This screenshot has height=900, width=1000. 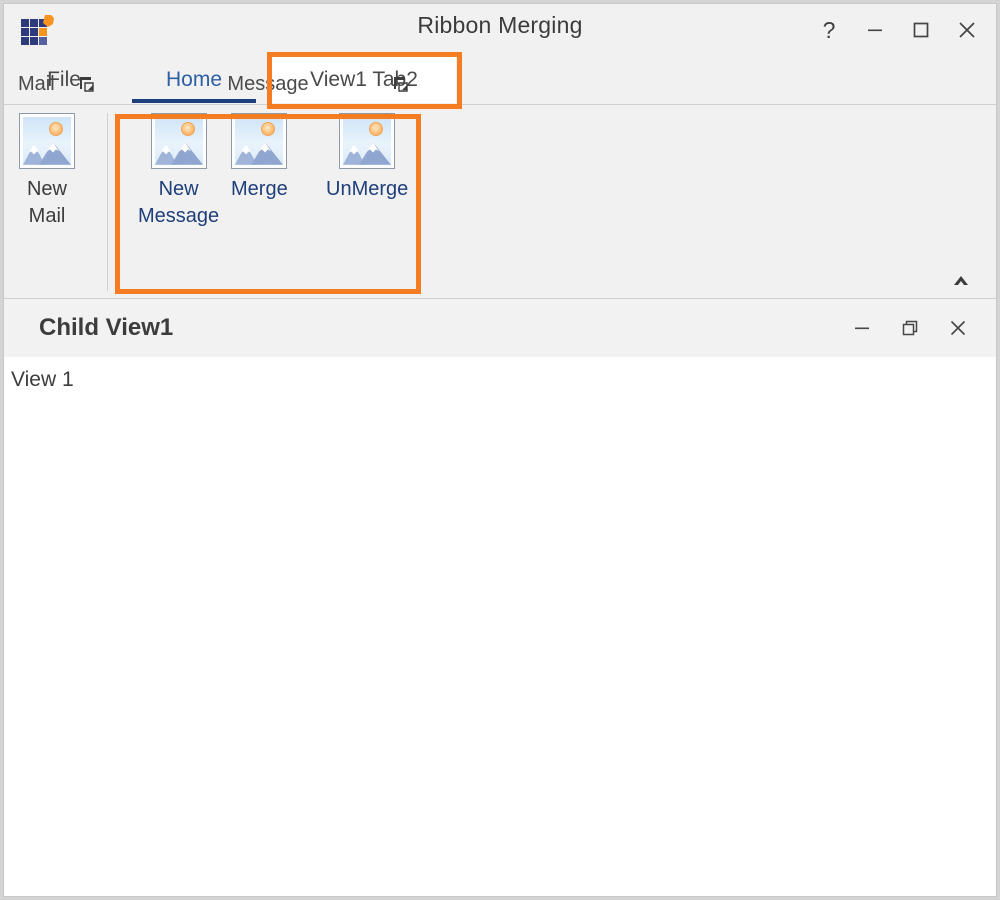 I want to click on ribbon-group-message-footer: Message, so click(x=268, y=84).